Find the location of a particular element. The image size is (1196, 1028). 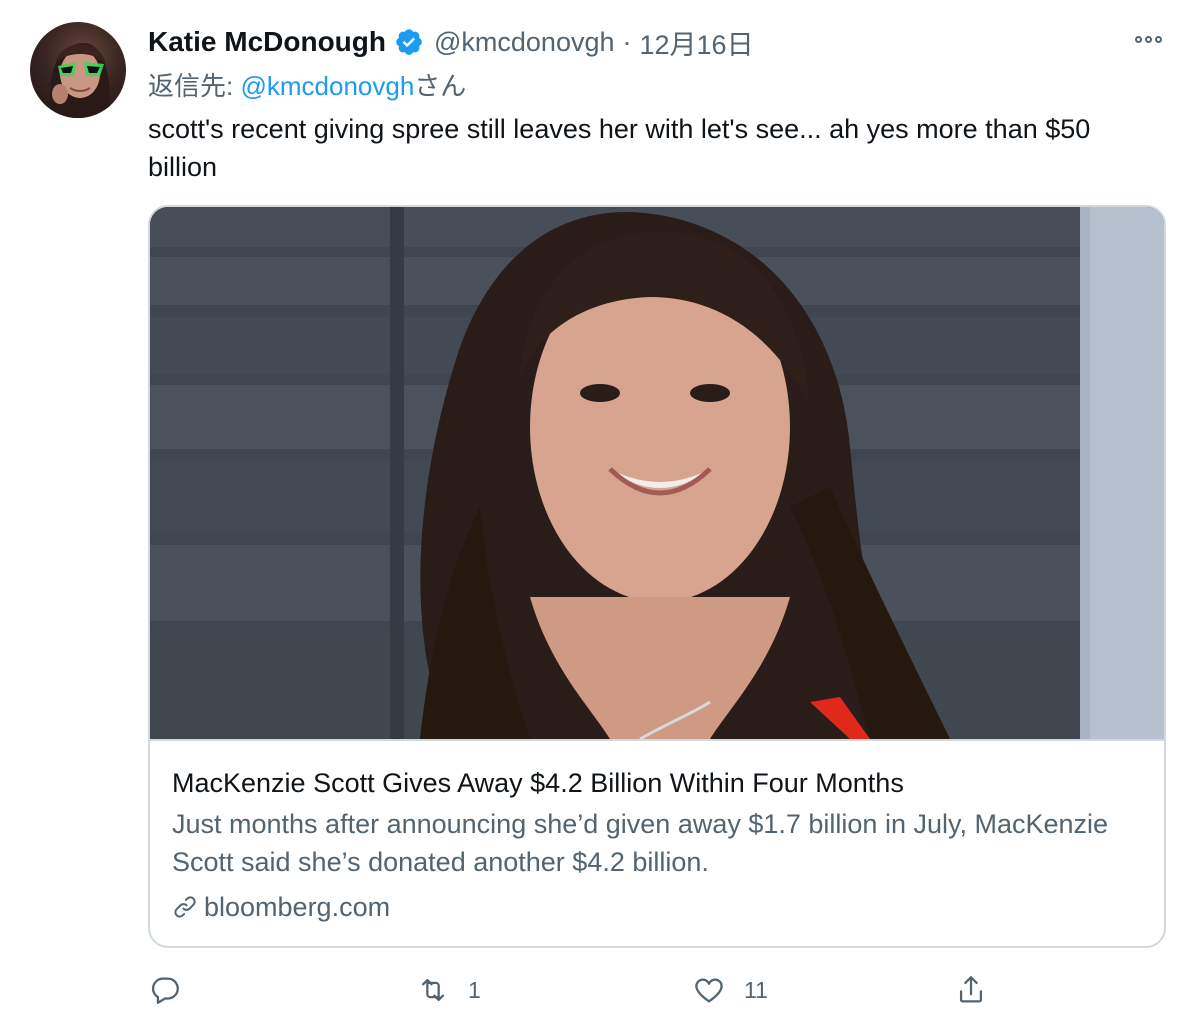

card-domain-text: bloomberg.com is located at coordinates (297, 907).